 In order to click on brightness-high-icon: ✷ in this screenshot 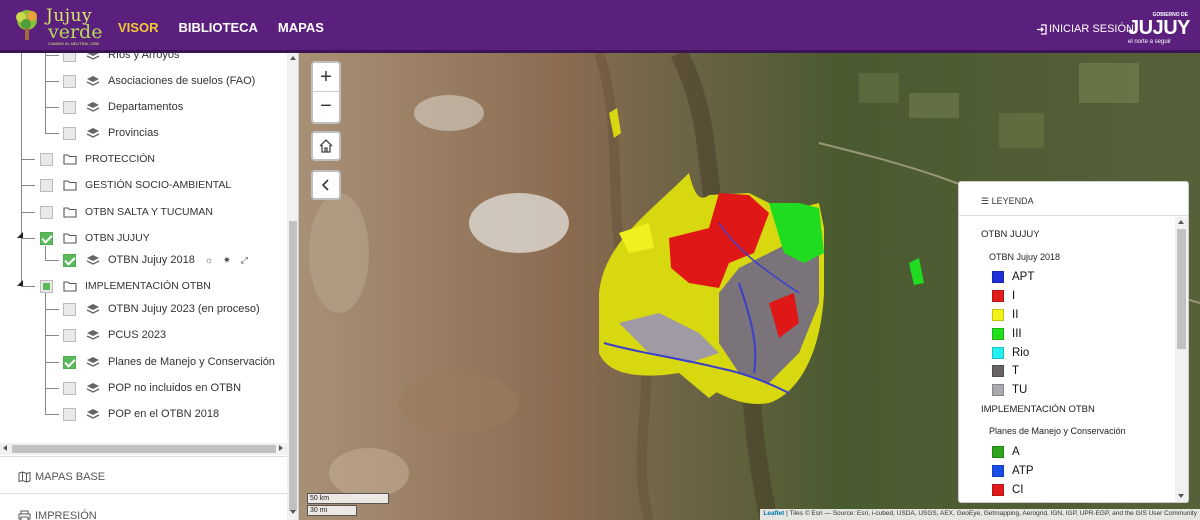, I will do `click(227, 260)`.